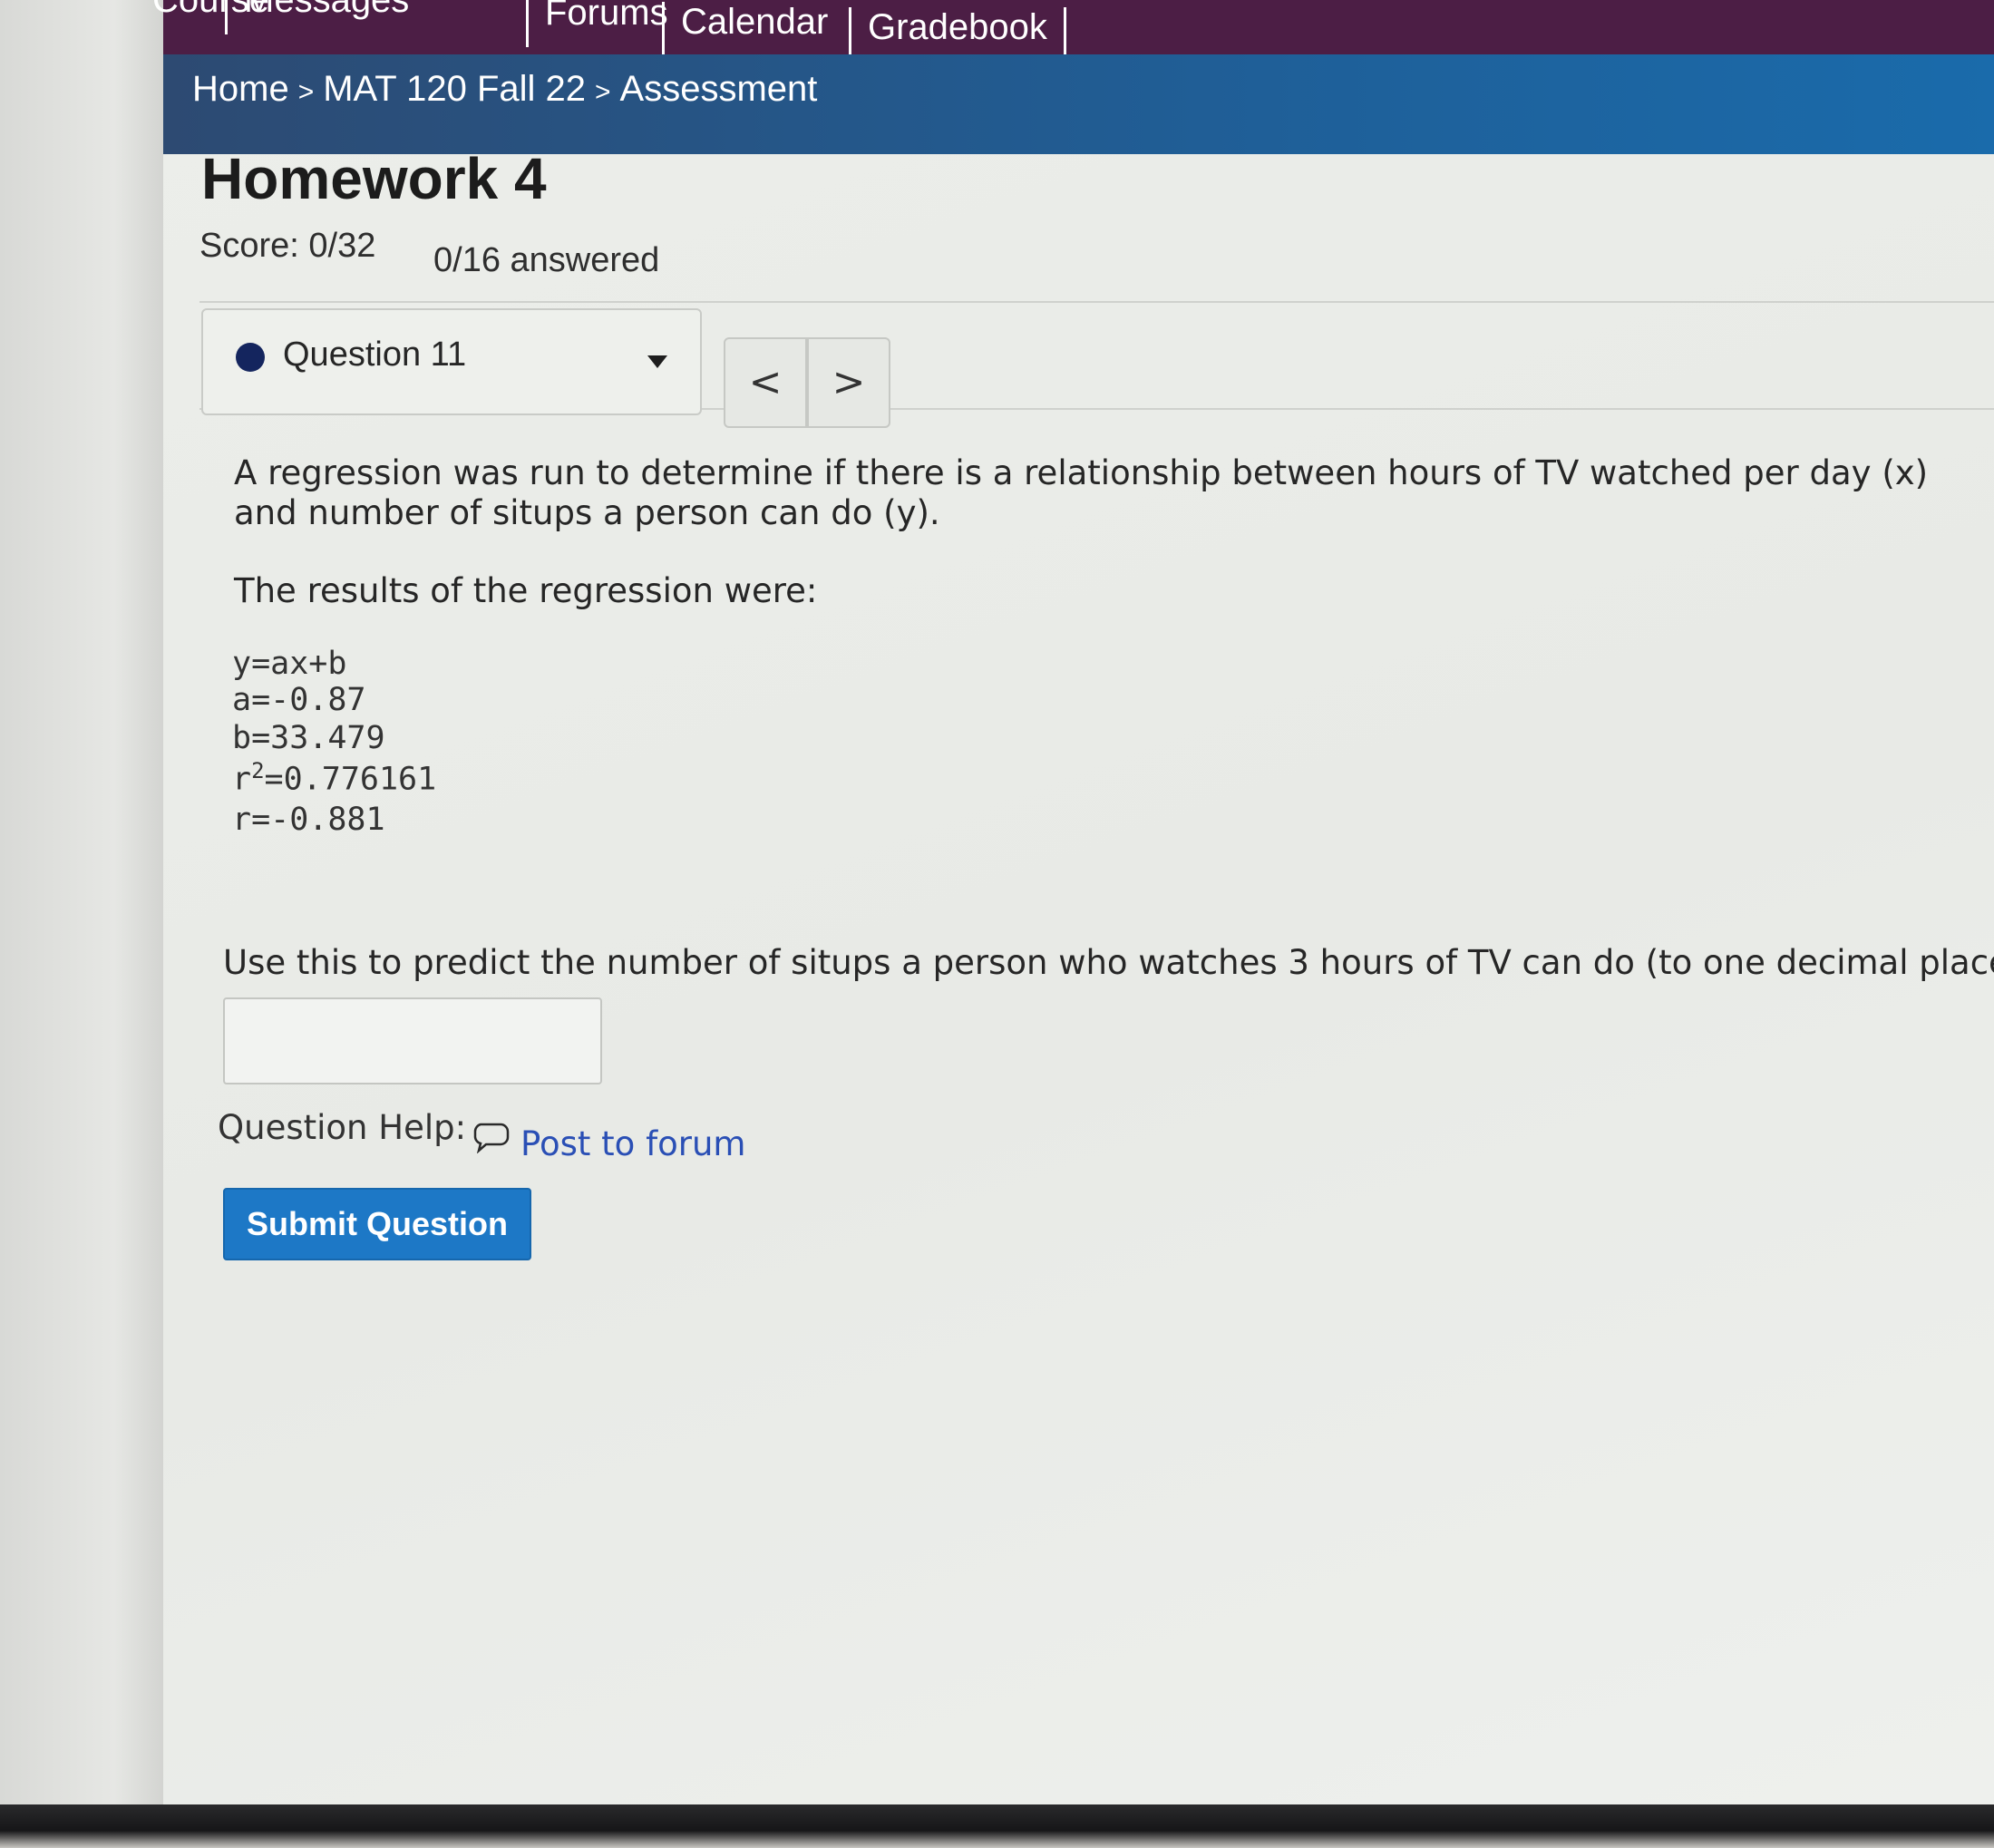  Describe the element at coordinates (657, 361) in the screenshot. I see `chevron-down-icon` at that location.